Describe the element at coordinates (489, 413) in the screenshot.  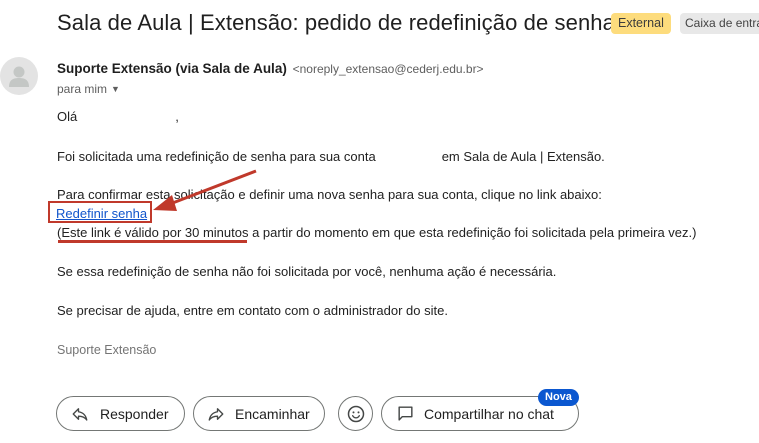
I see `share-in-chat-label: Compartilhar no chat` at that location.